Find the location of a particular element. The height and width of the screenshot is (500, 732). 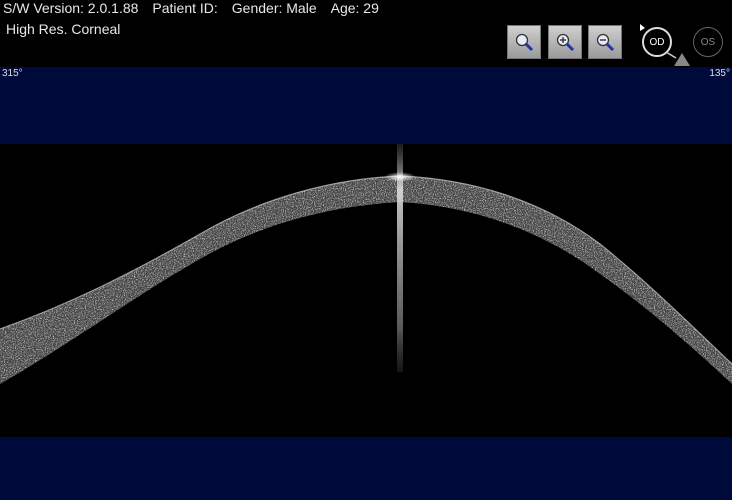

lower-band is located at coordinates (366, 468).